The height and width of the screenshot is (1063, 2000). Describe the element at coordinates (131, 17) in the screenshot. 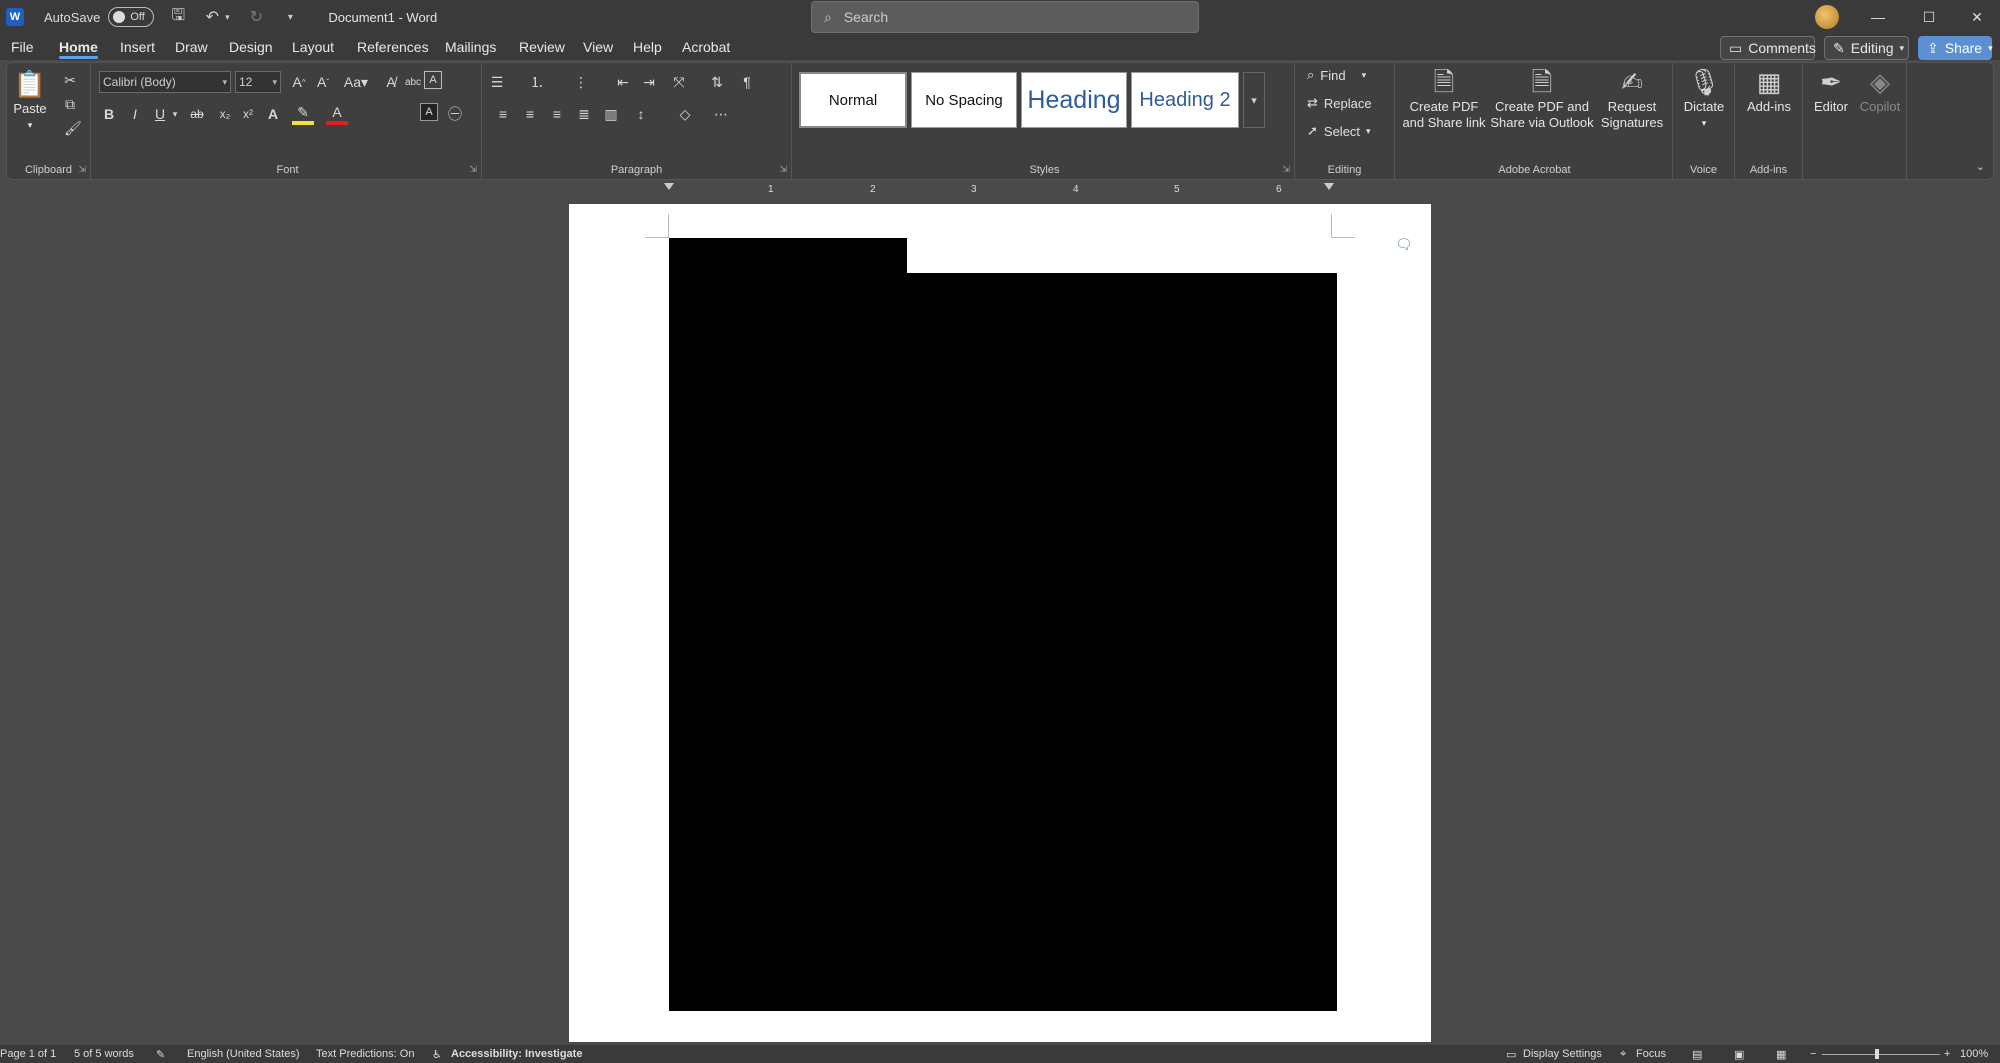

I see `autosave-toggle: Off` at that location.